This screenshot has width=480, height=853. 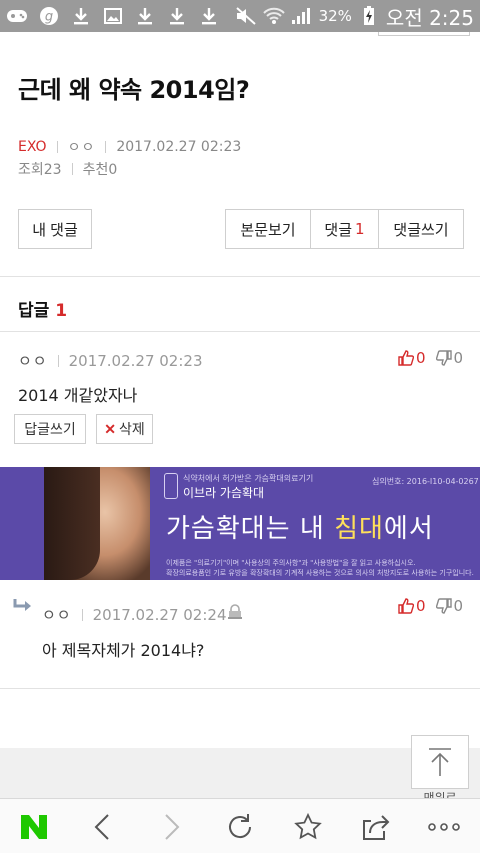 I want to click on bookmark-button, so click(x=308, y=827).